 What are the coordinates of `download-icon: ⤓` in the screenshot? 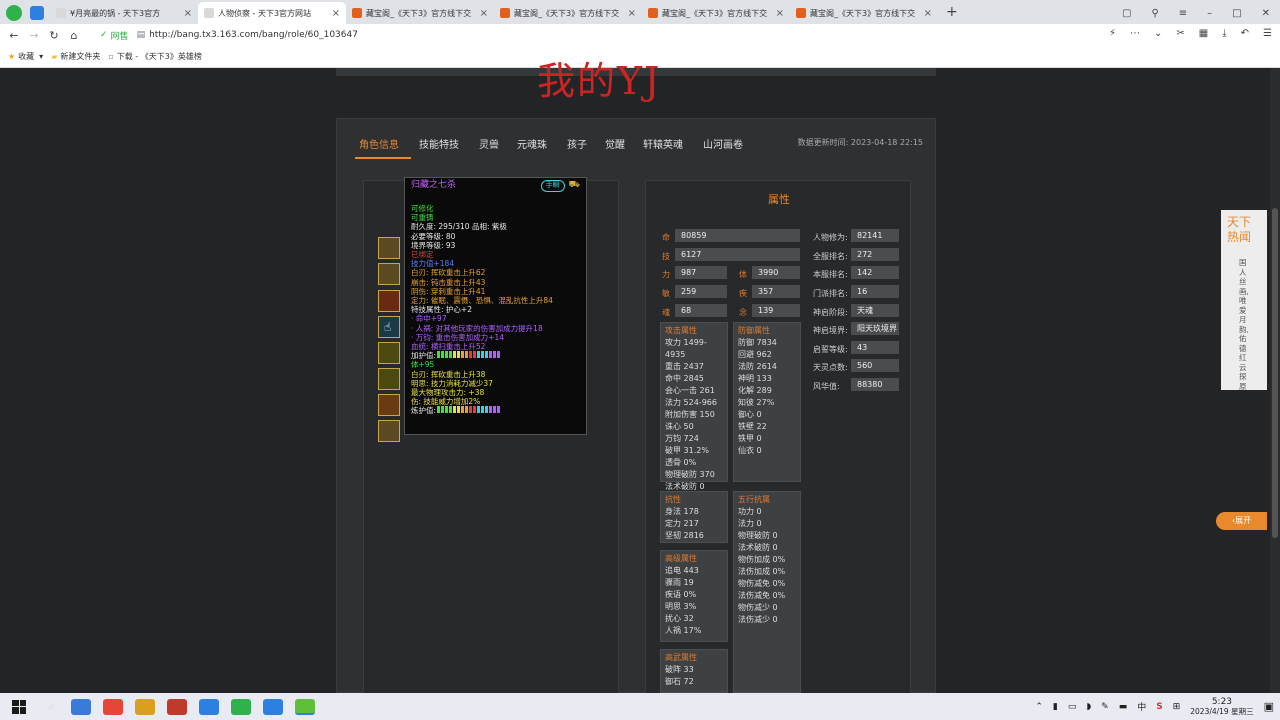 It's located at (1224, 33).